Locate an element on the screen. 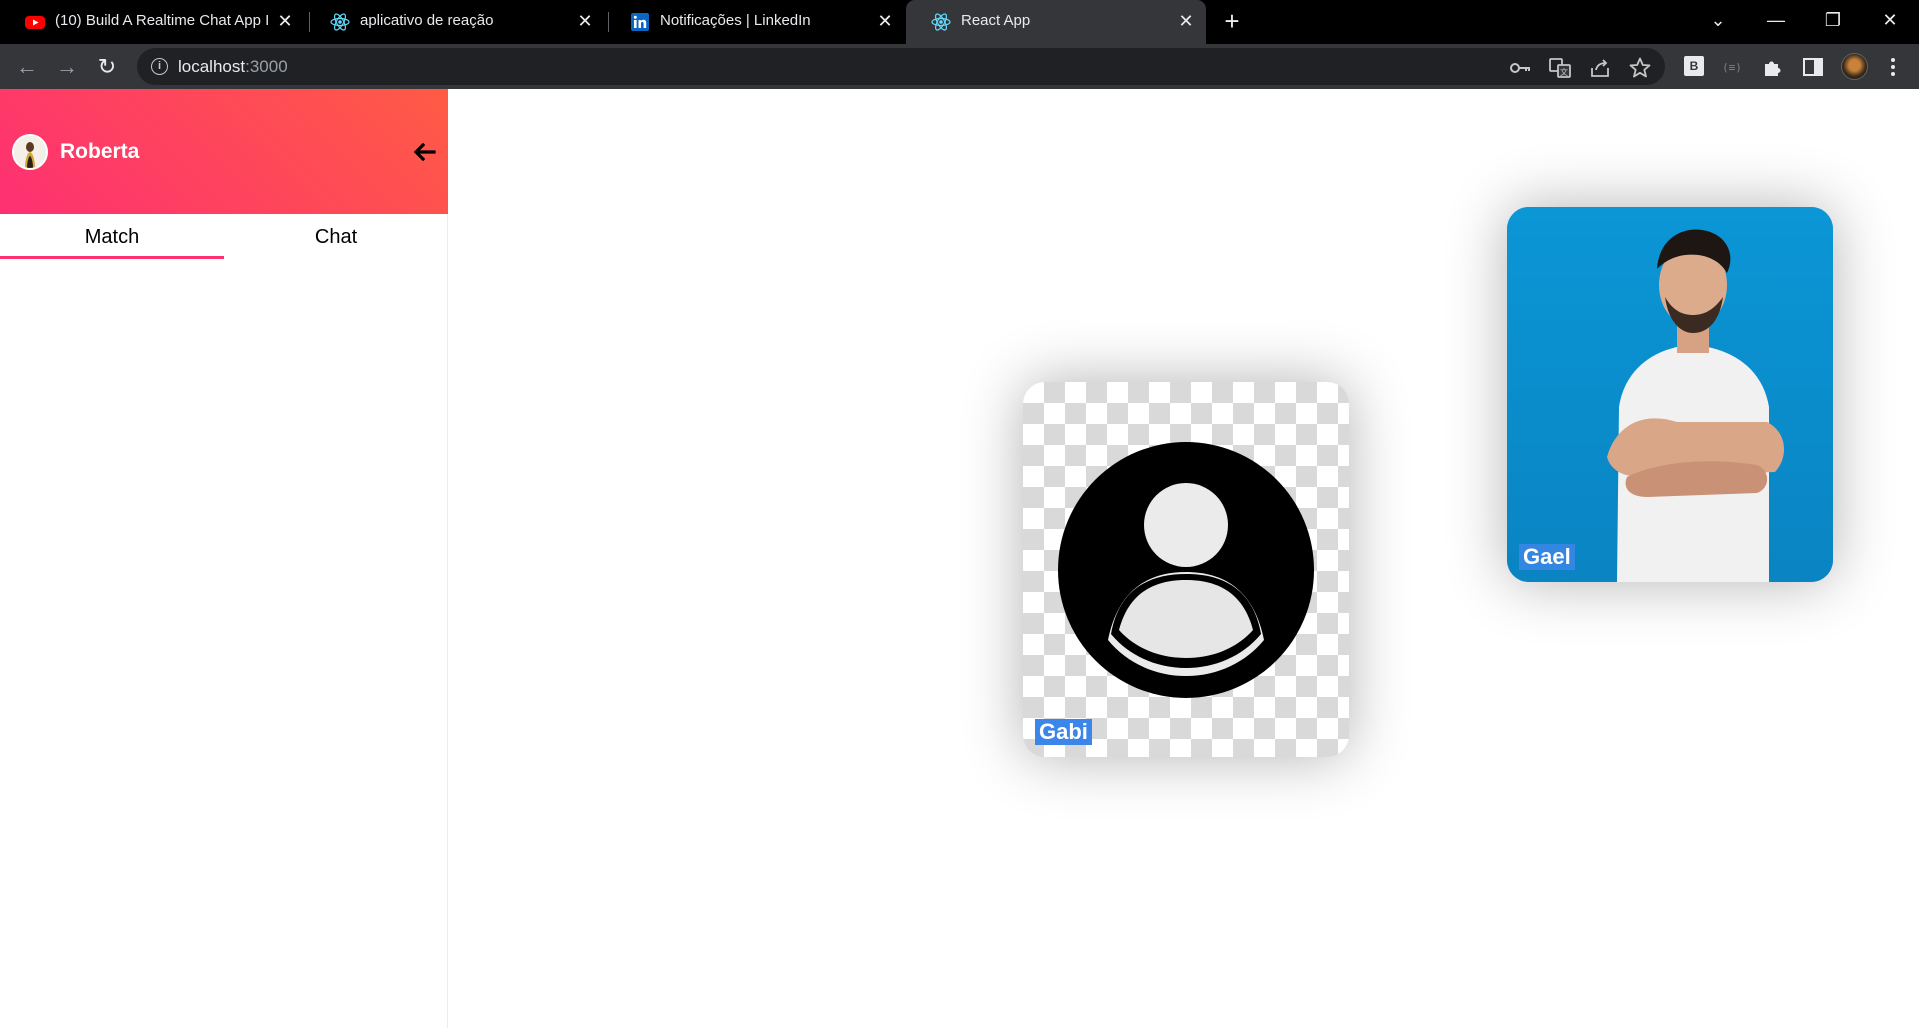 This screenshot has height=1028, width=1919. sidebar-tabs: Match Chat is located at coordinates (224, 239).